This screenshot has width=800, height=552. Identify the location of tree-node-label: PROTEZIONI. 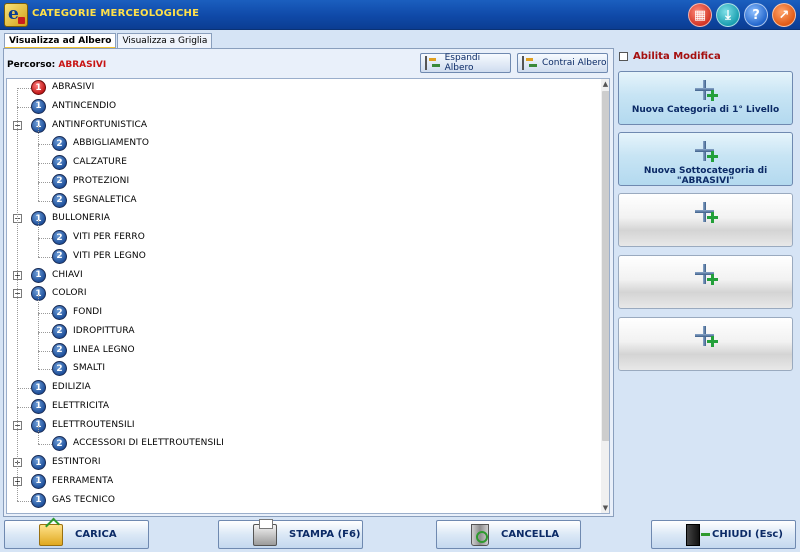
(101, 180).